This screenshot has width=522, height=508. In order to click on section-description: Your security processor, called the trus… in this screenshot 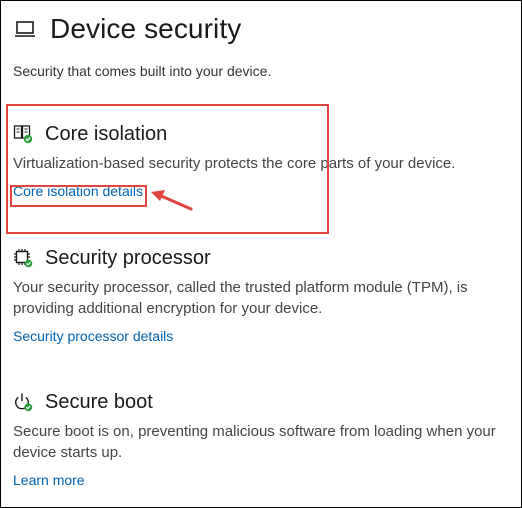, I will do `click(240, 298)`.